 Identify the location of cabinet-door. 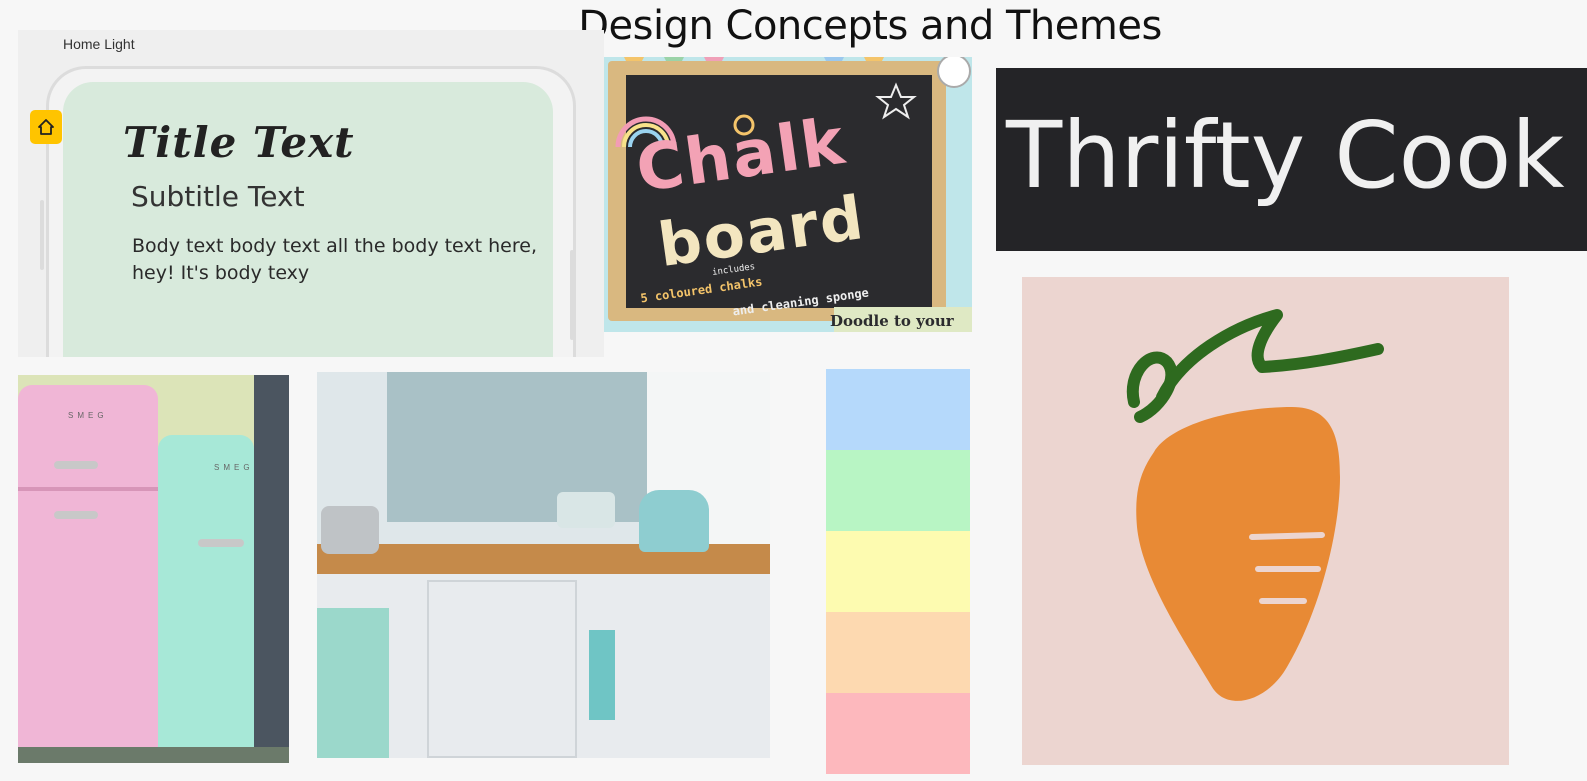
(502, 669).